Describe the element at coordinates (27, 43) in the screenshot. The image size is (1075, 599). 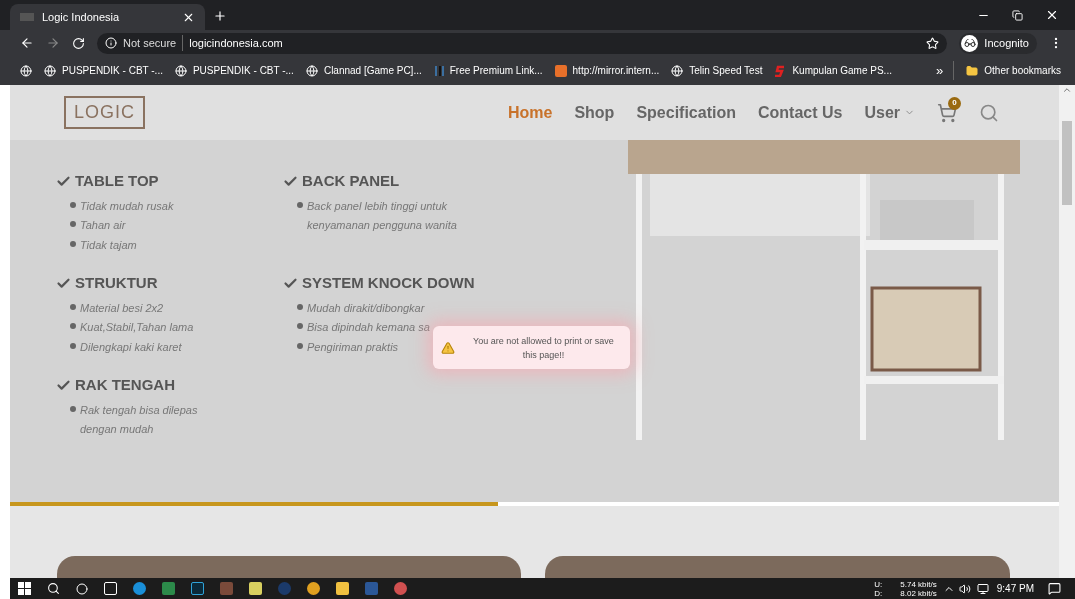
I see `back-icon` at that location.